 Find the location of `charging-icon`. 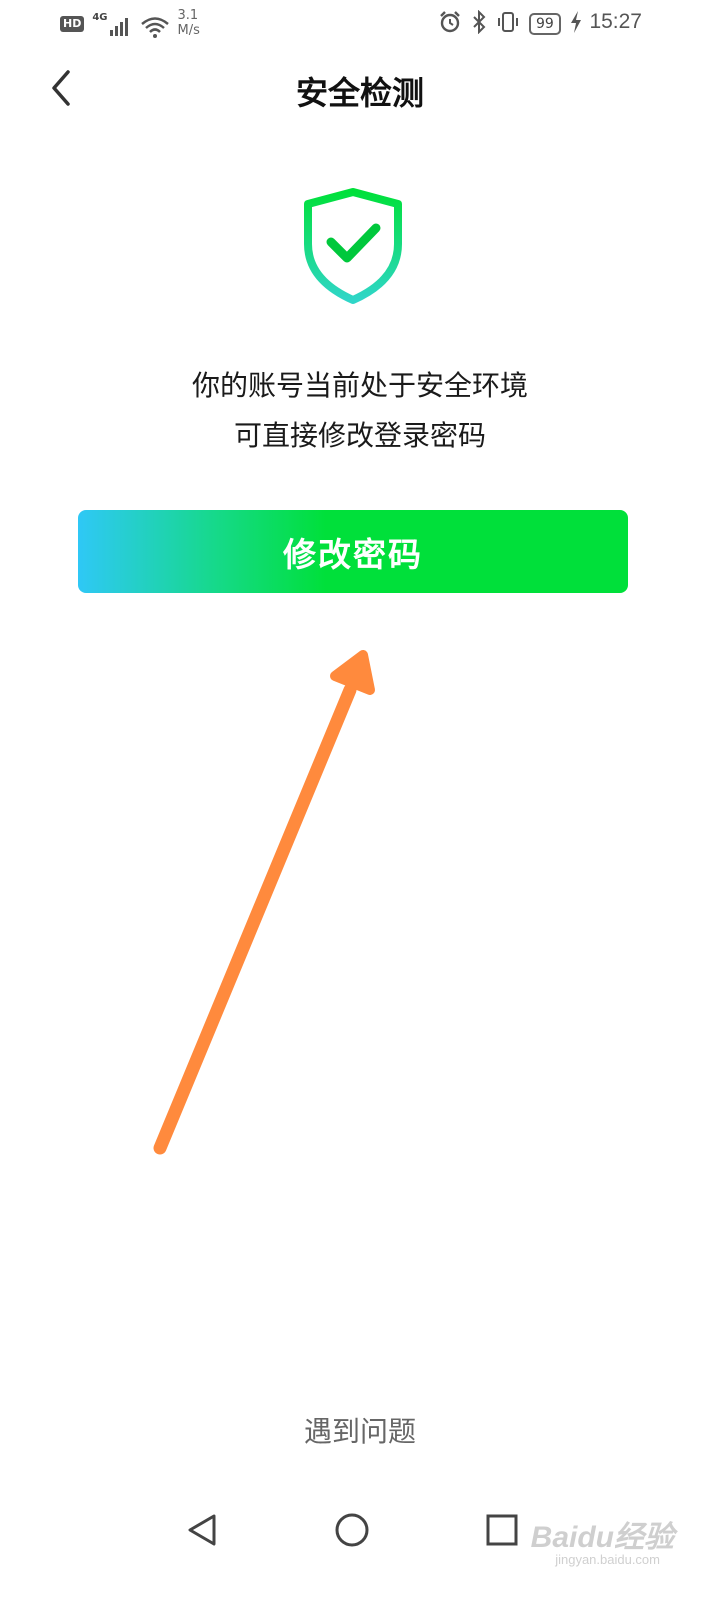

charging-icon is located at coordinates (576, 24).